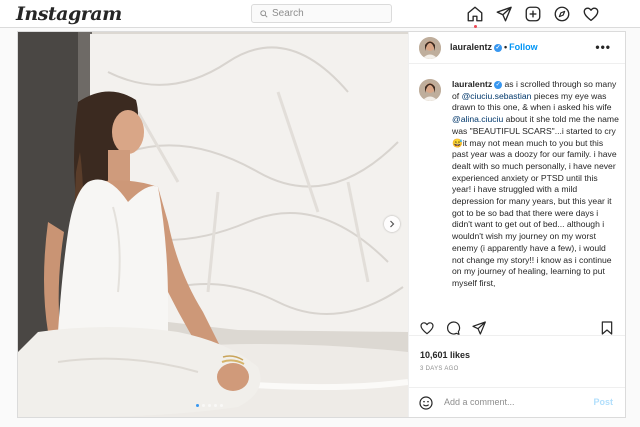 The width and height of the screenshot is (640, 427). I want to click on caption-mention: @alina.ciuciu, so click(477, 119).